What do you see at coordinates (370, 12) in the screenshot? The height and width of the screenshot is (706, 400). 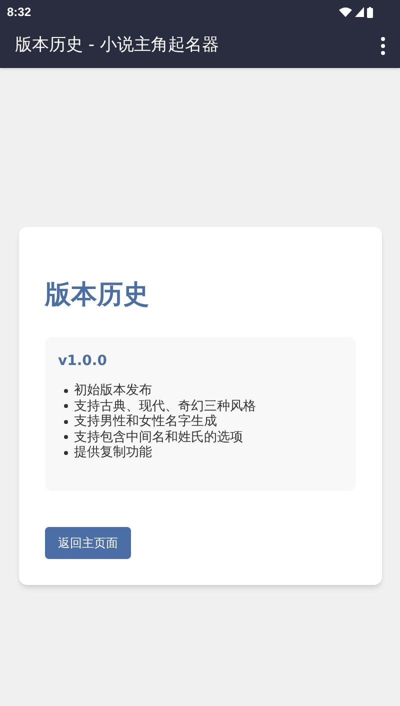 I see `battery-icon` at bounding box center [370, 12].